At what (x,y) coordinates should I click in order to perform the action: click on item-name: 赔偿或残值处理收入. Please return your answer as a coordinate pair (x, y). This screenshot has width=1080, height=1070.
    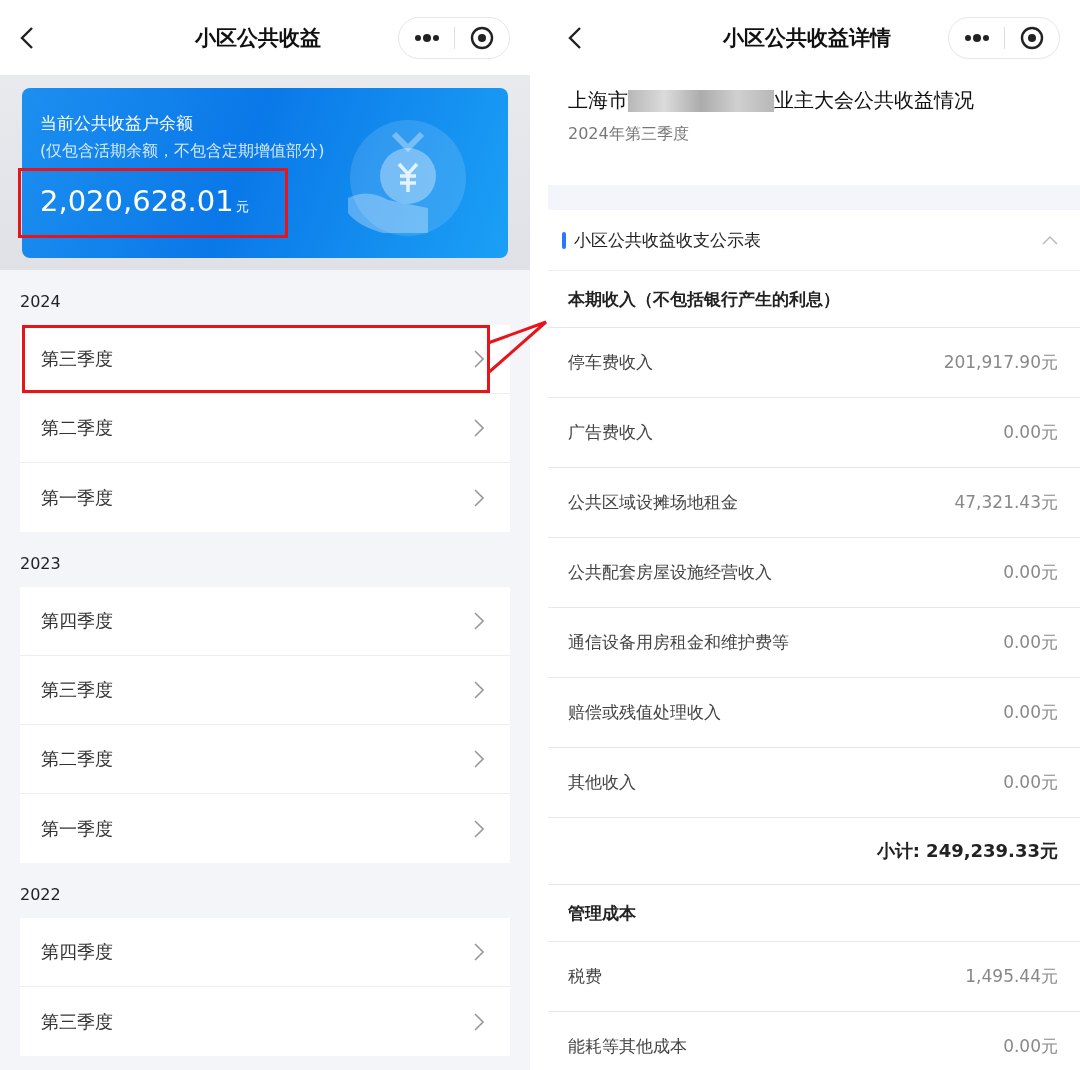
    Looking at the image, I should click on (644, 712).